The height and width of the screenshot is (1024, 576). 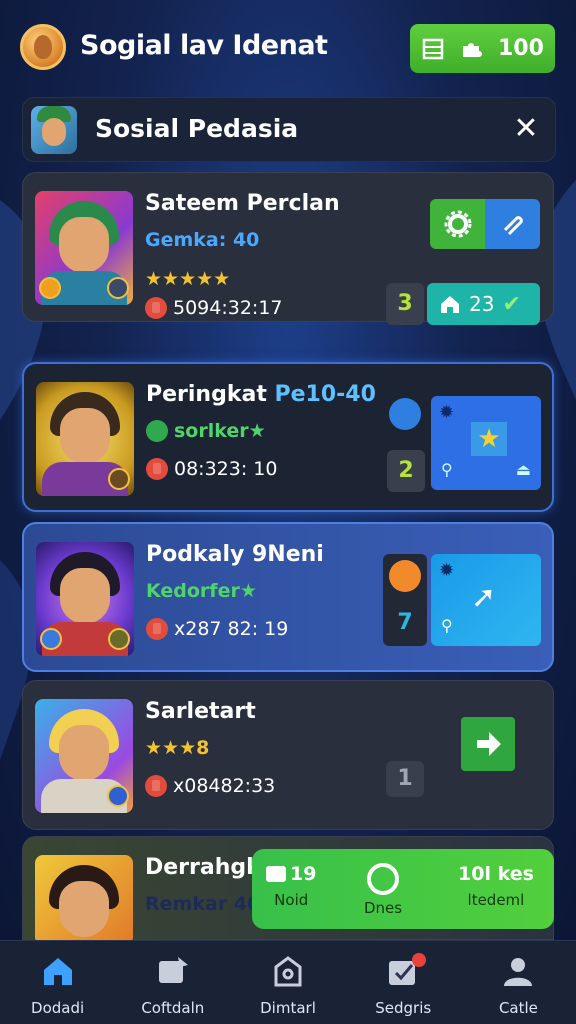 What do you see at coordinates (406, 471) in the screenshot?
I see `rank-number: 2` at bounding box center [406, 471].